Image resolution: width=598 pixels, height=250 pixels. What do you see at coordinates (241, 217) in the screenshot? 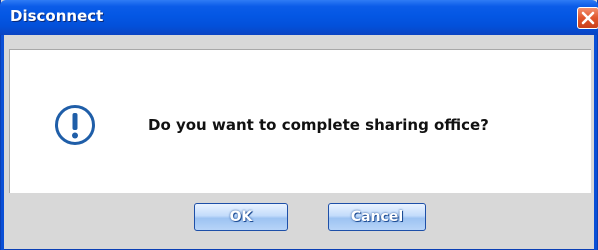
I see `ok-button: OK` at bounding box center [241, 217].